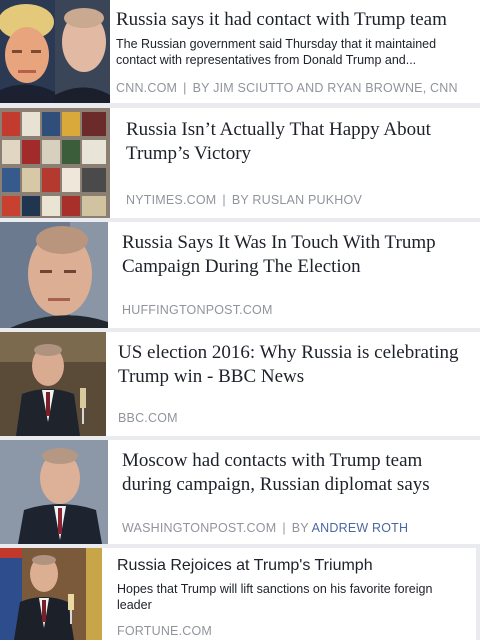 This screenshot has height=640, width=480. I want to click on article-meta: NYTIMES.COM | BY RUSLAN PUKHOV, so click(244, 200).